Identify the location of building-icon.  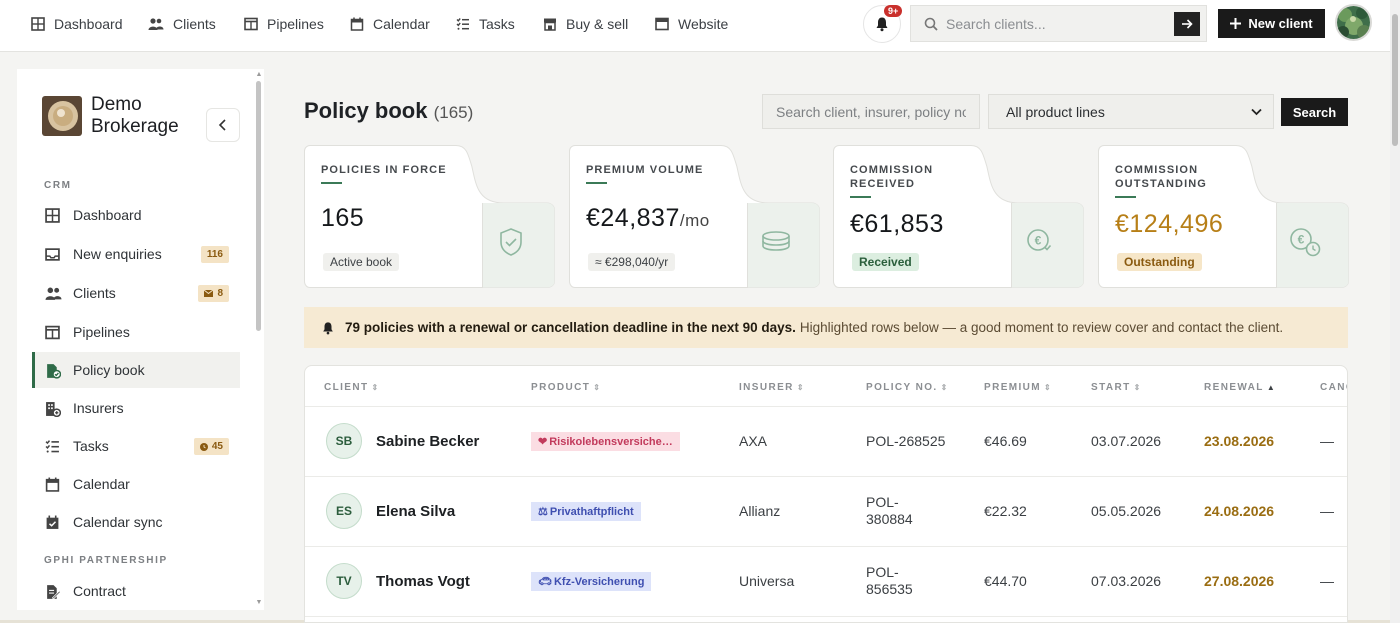
(53, 409).